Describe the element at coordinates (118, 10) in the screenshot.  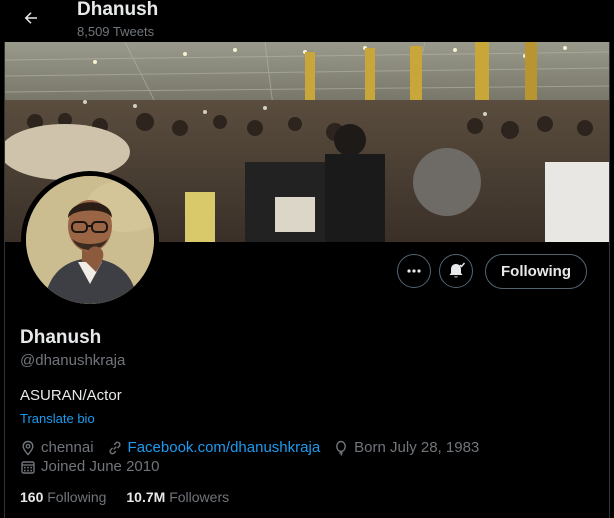
I see `header-title: Dhanush` at that location.